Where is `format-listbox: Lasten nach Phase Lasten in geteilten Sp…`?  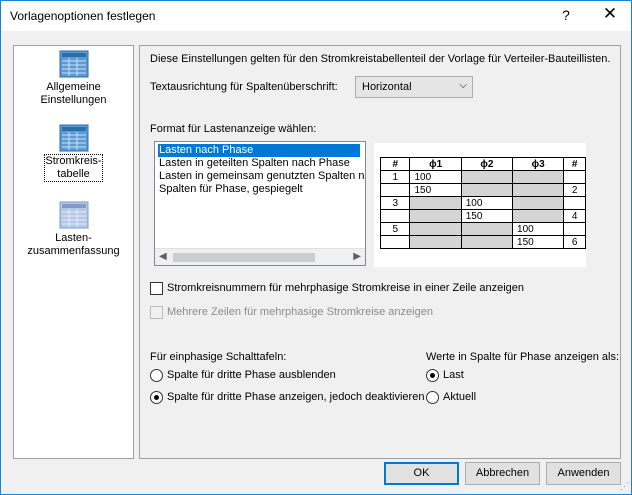
format-listbox: Lasten nach Phase Lasten in geteilten Sp… is located at coordinates (260, 203).